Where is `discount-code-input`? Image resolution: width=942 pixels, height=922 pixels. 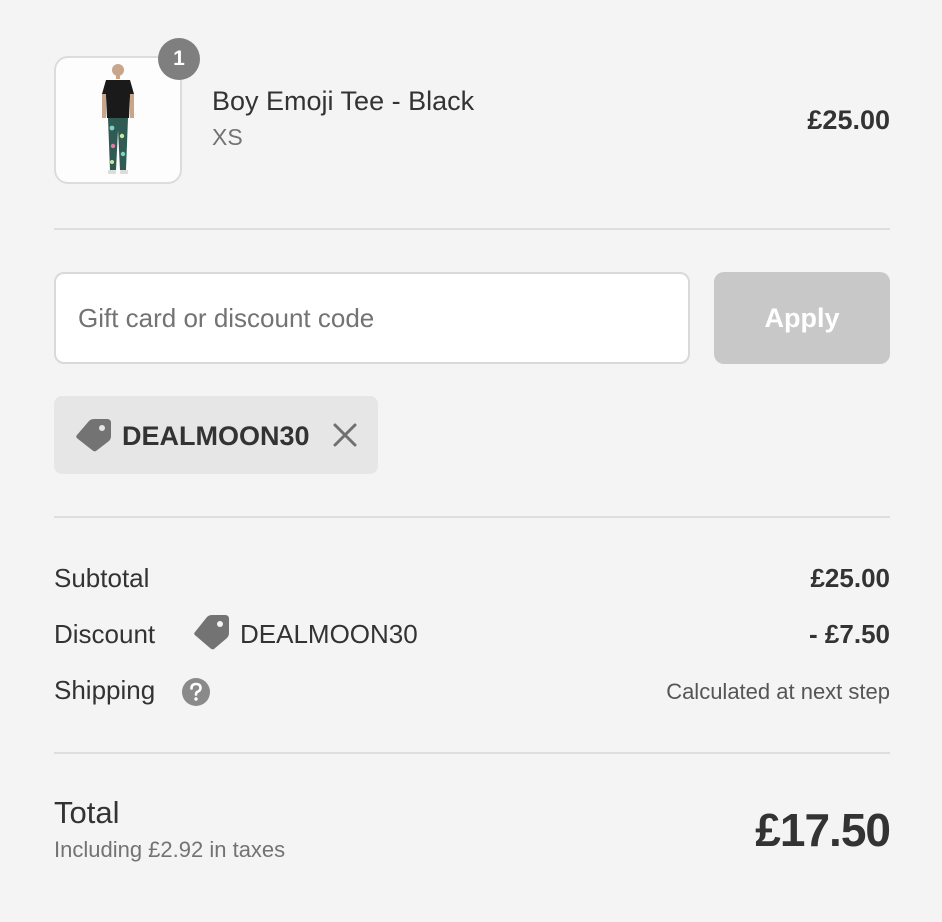
discount-code-input is located at coordinates (372, 318).